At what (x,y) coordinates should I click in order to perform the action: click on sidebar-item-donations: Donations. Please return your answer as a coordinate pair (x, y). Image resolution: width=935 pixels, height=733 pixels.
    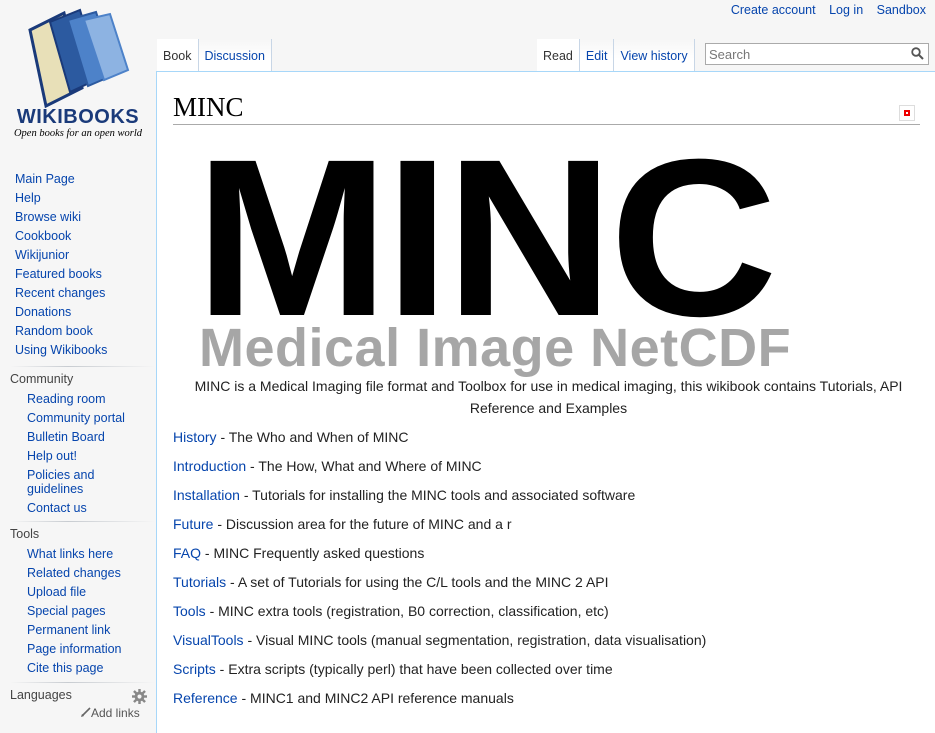
    Looking at the image, I should click on (78, 312).